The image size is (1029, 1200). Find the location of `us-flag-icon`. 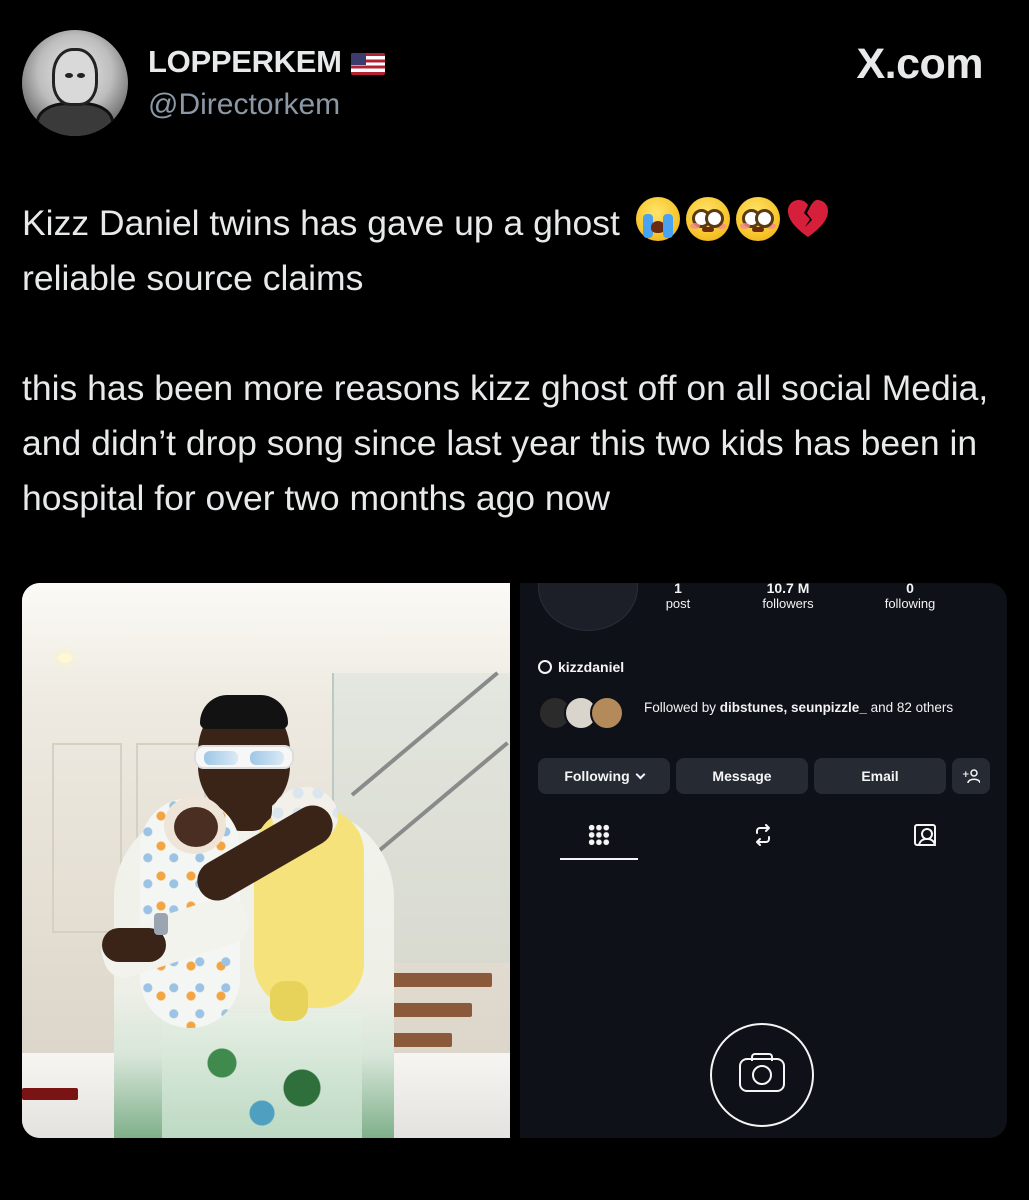

us-flag-icon is located at coordinates (367, 64).